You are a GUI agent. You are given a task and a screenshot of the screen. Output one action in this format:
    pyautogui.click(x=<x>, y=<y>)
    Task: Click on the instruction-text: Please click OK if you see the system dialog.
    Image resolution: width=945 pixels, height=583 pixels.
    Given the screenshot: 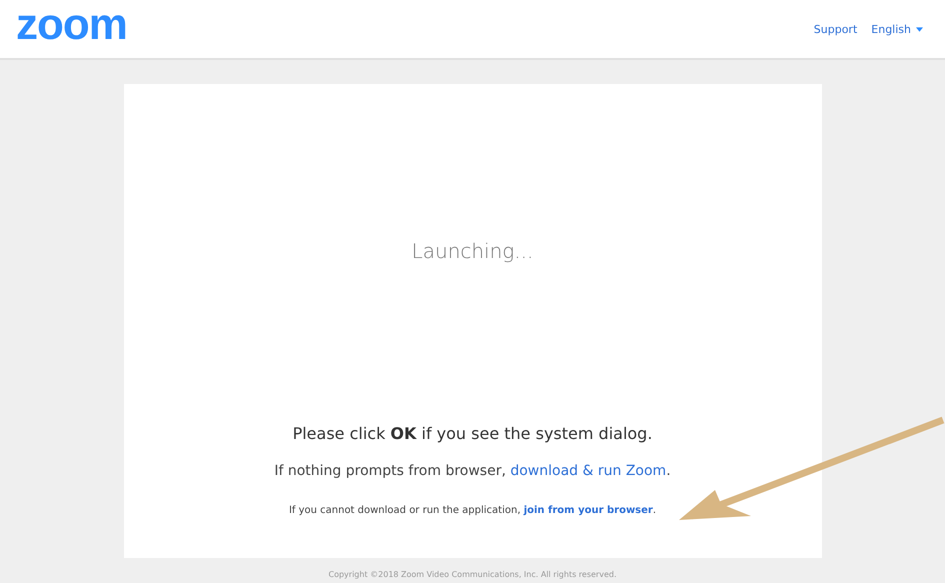 What is the action you would take?
    pyautogui.click(x=472, y=433)
    